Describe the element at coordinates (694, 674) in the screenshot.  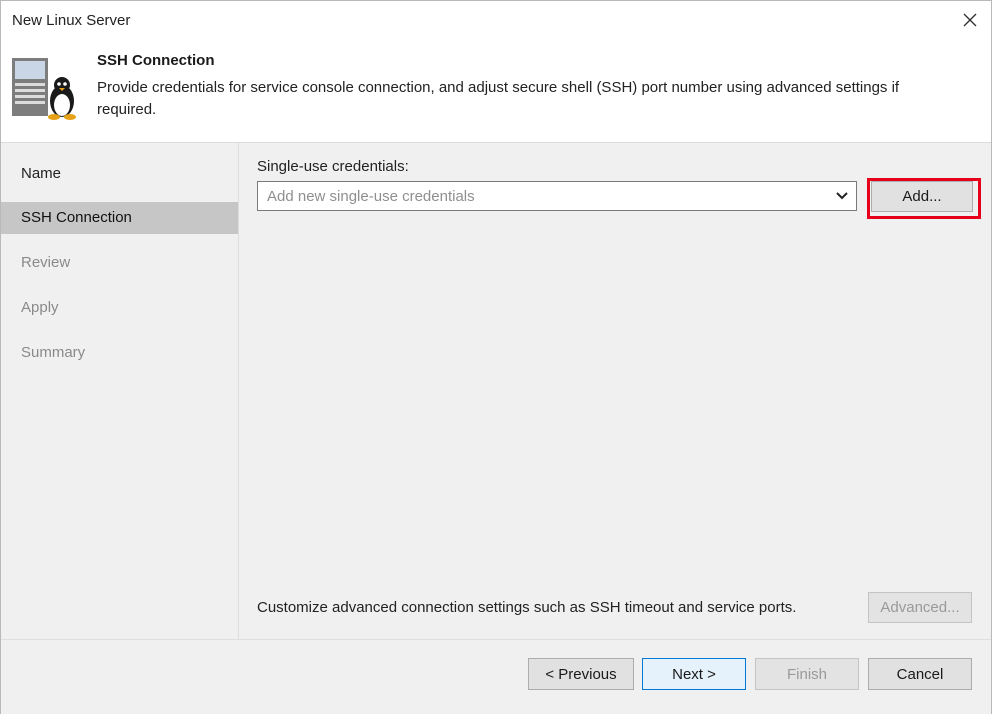
I see `next-button: Next >` at that location.